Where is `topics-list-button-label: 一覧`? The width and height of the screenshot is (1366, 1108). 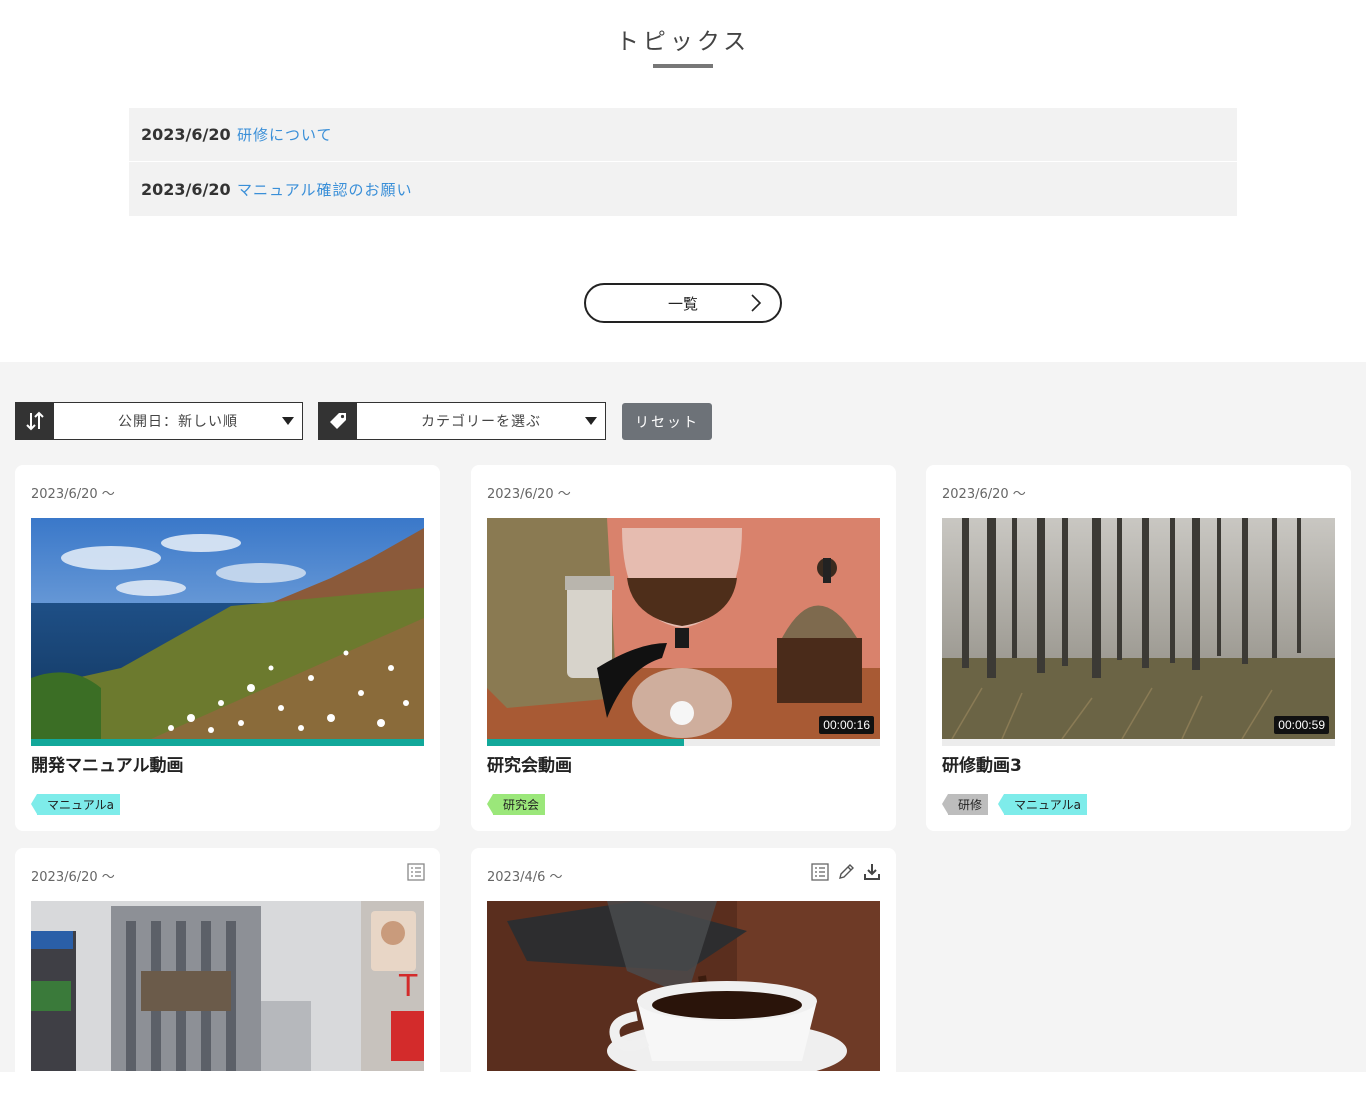 topics-list-button-label: 一覧 is located at coordinates (682, 303).